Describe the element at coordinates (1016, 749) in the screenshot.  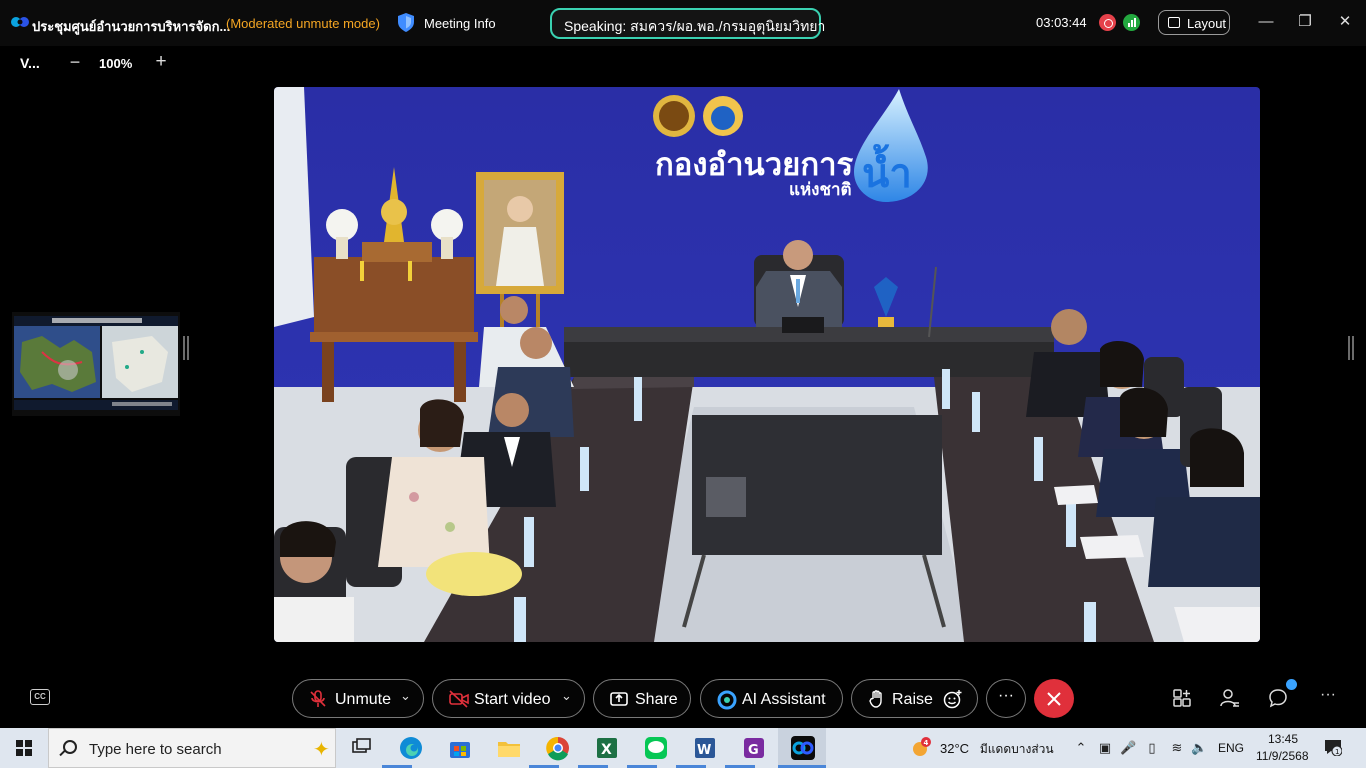
I see `weather-desc: มีแดดบางส่วน` at that location.